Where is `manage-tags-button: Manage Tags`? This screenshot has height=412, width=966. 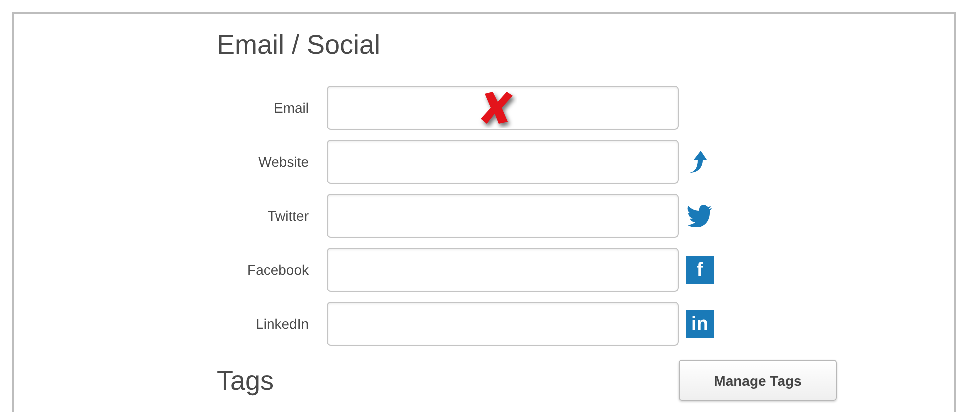
manage-tags-button: Manage Tags is located at coordinates (758, 380).